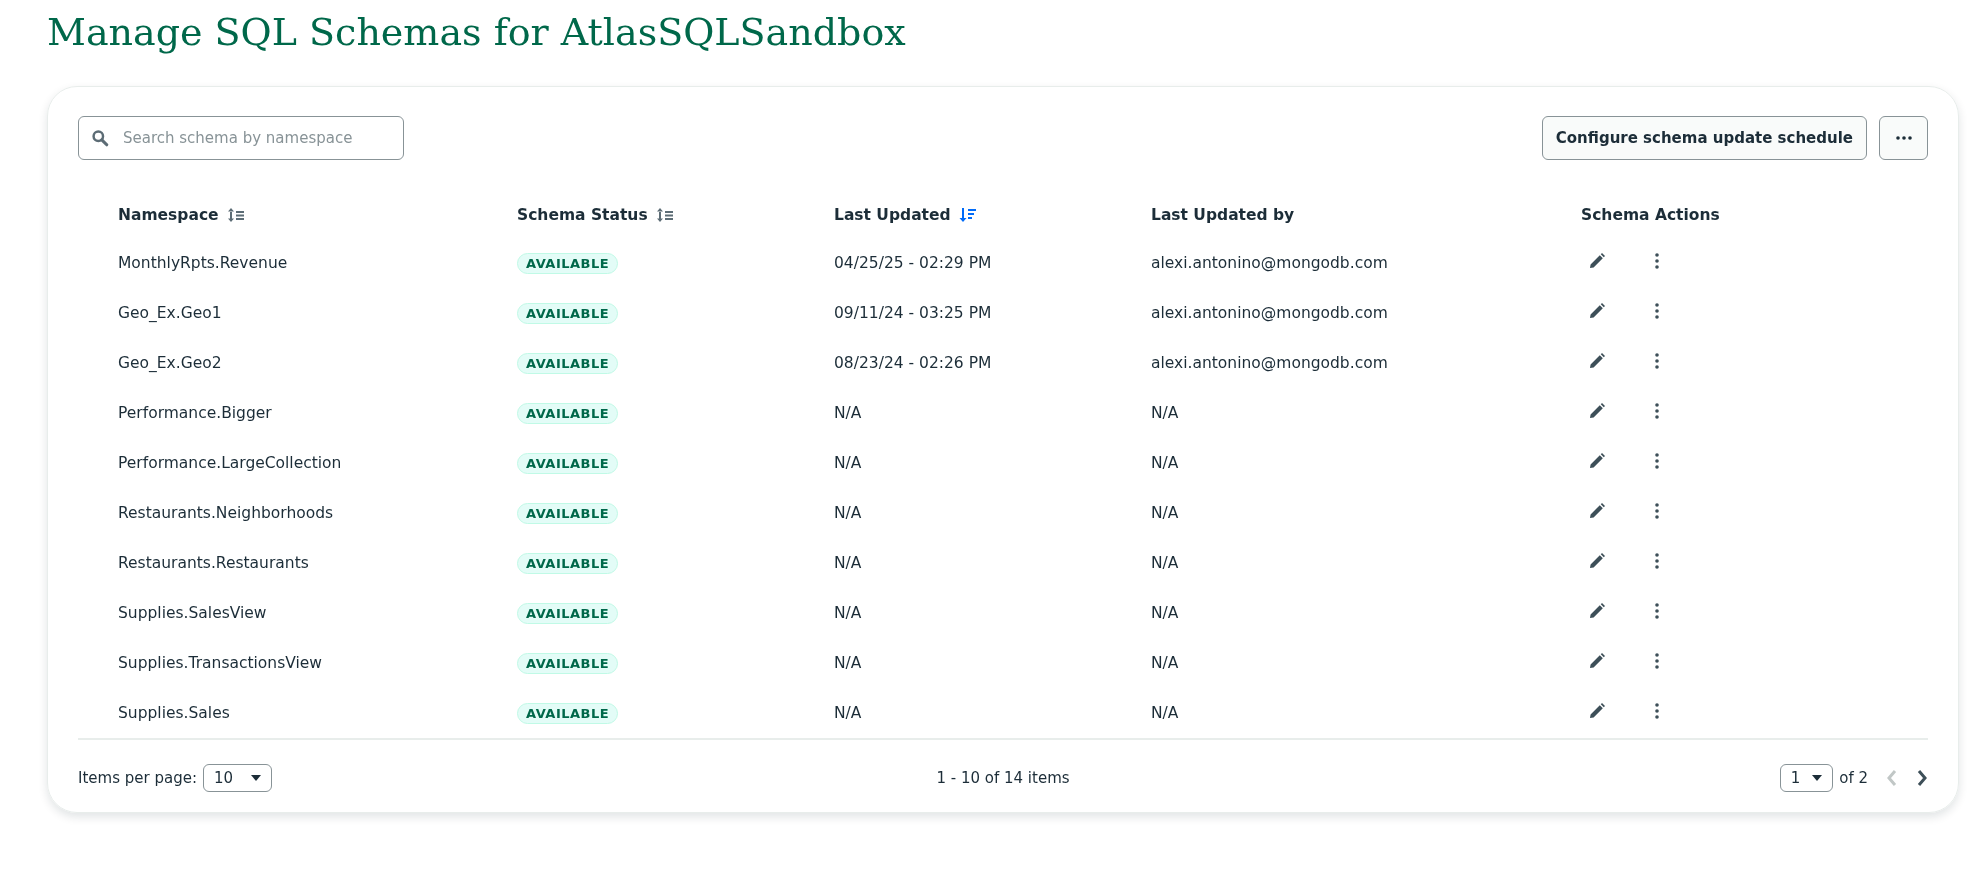 This screenshot has width=1981, height=887. Describe the element at coordinates (1003, 778) in the screenshot. I see `item-range-text: 1 - 10 of 14 items` at that location.